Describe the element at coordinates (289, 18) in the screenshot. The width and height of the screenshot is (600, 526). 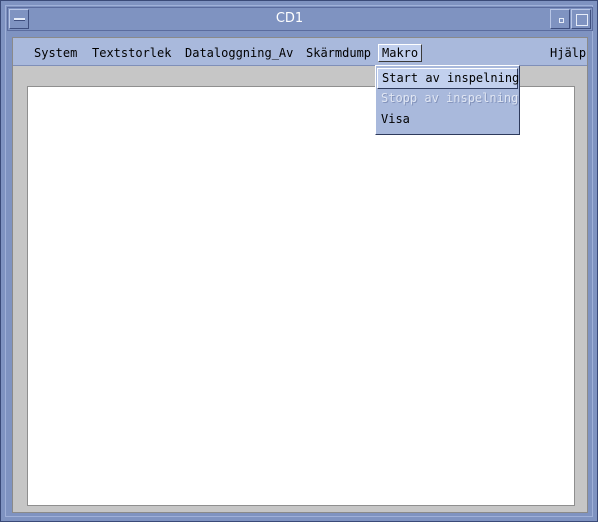
I see `window-title: CD1` at that location.